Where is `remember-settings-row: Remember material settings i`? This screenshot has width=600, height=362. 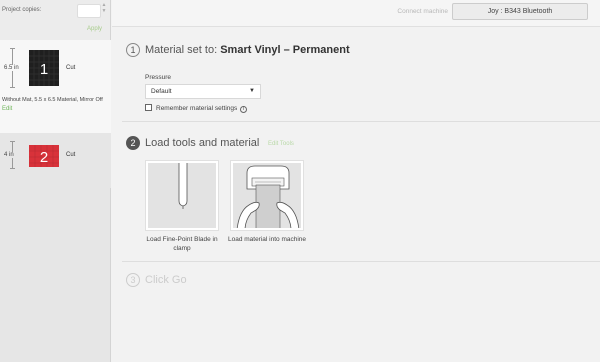
remember-settings-row: Remember material settings i is located at coordinates (196, 108).